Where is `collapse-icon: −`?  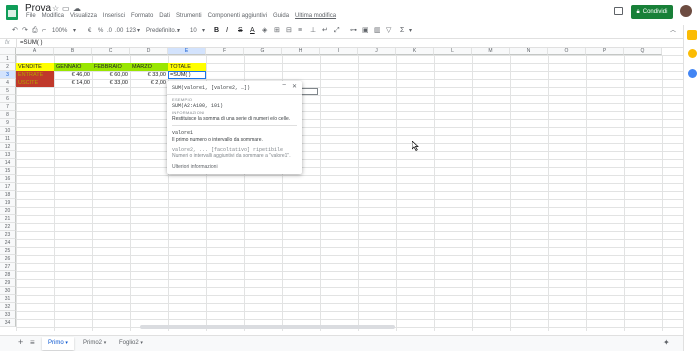
collapse-icon: − is located at coordinates (284, 85).